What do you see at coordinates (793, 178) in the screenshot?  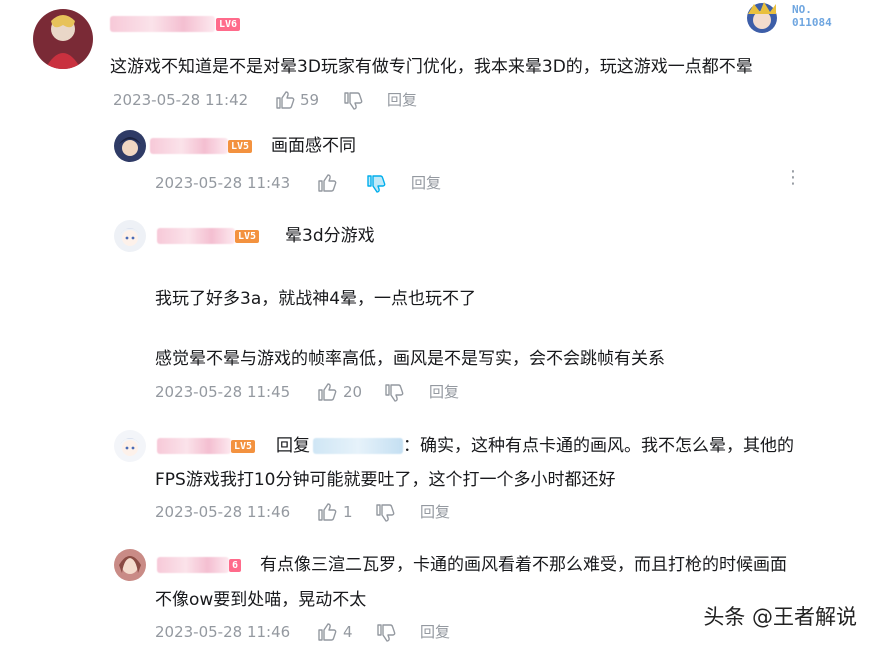 I see `more-options-icon: ⋮` at bounding box center [793, 178].